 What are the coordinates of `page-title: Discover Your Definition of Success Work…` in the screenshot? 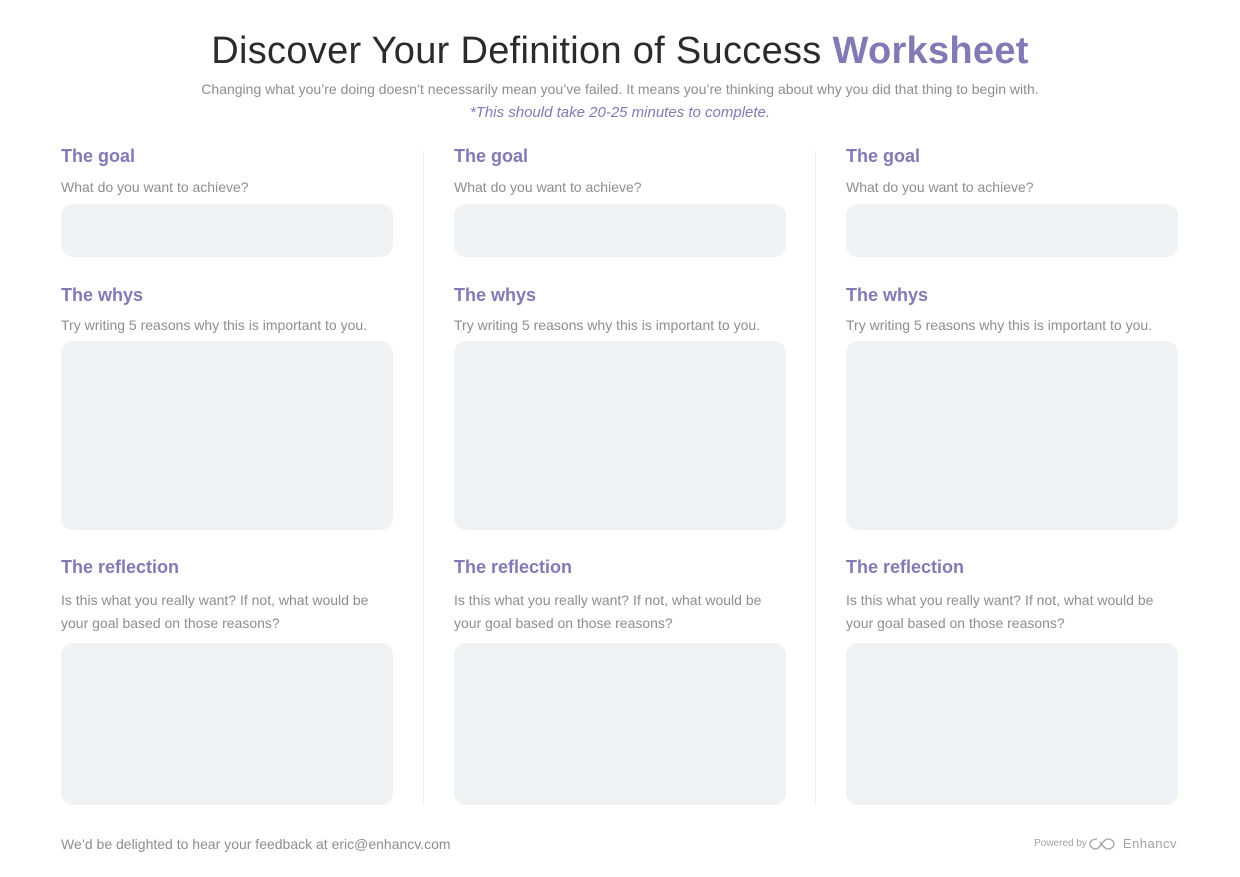 It's located at (620, 51).